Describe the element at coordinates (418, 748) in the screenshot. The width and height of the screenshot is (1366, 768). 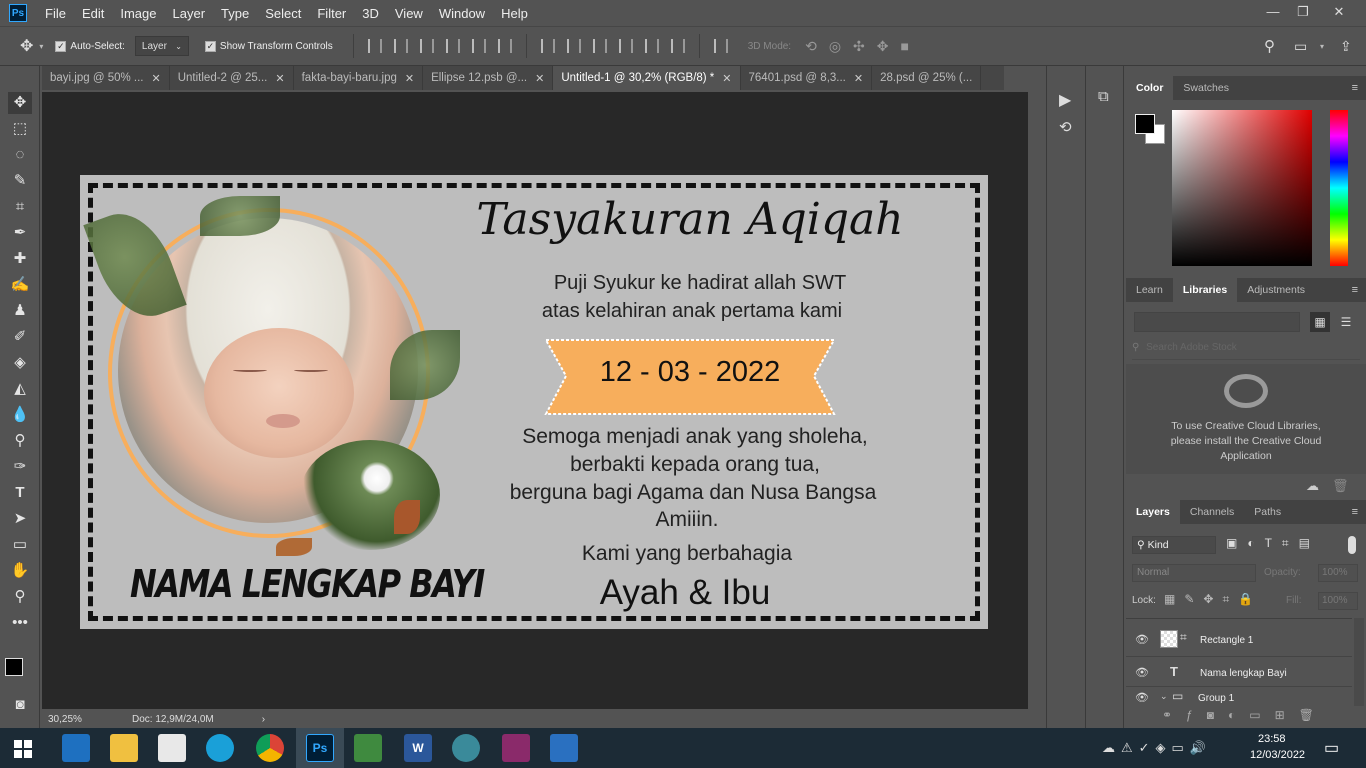
I see `word-icon: W` at that location.